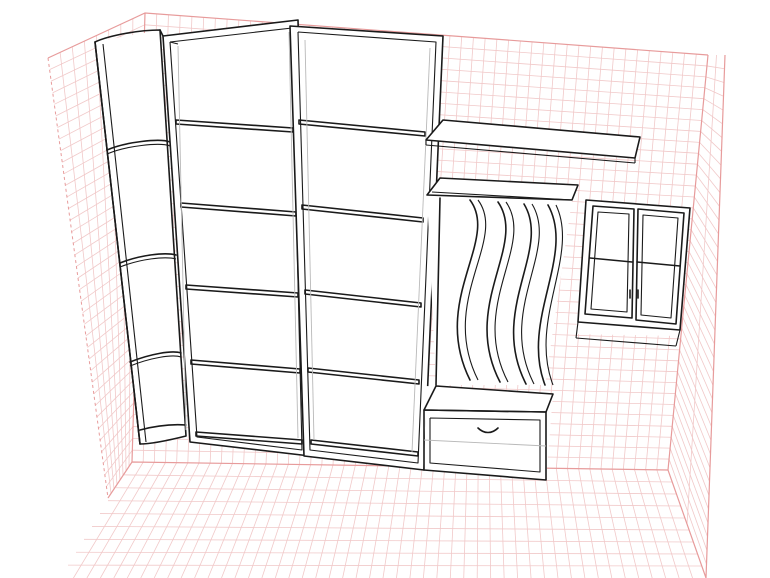 This screenshot has width=770, height=578. Describe the element at coordinates (633, 273) in the screenshot. I see `wall-cabinet` at that location.